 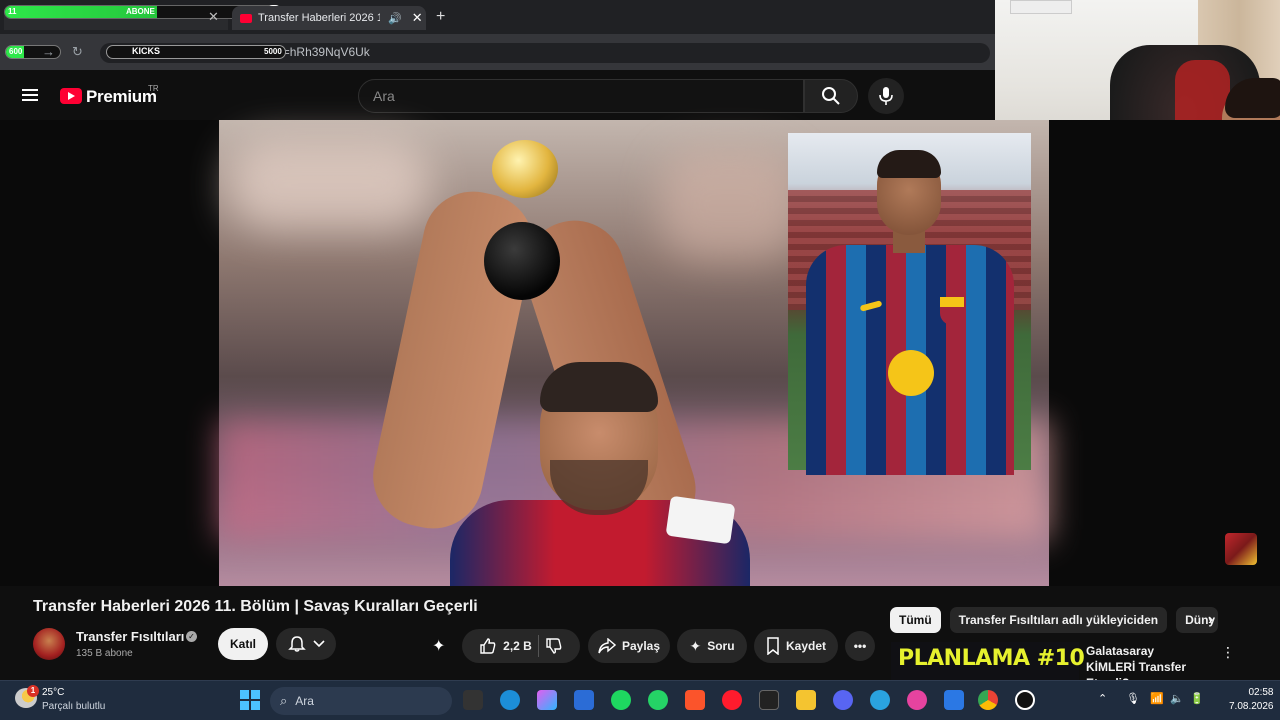 I want to click on chip-from-uploader: Transfer Fısıltıları adlı yükleyiciden, so click(x=1058, y=620).